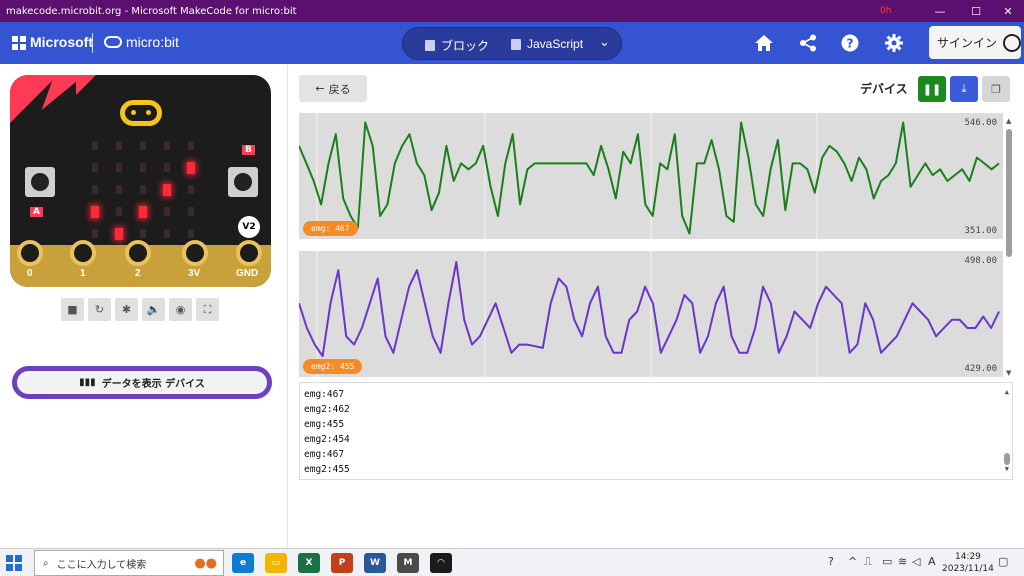 The height and width of the screenshot is (576, 1024). Describe the element at coordinates (333, 366) in the screenshot. I see `series-tag: emg2: 455` at that location.